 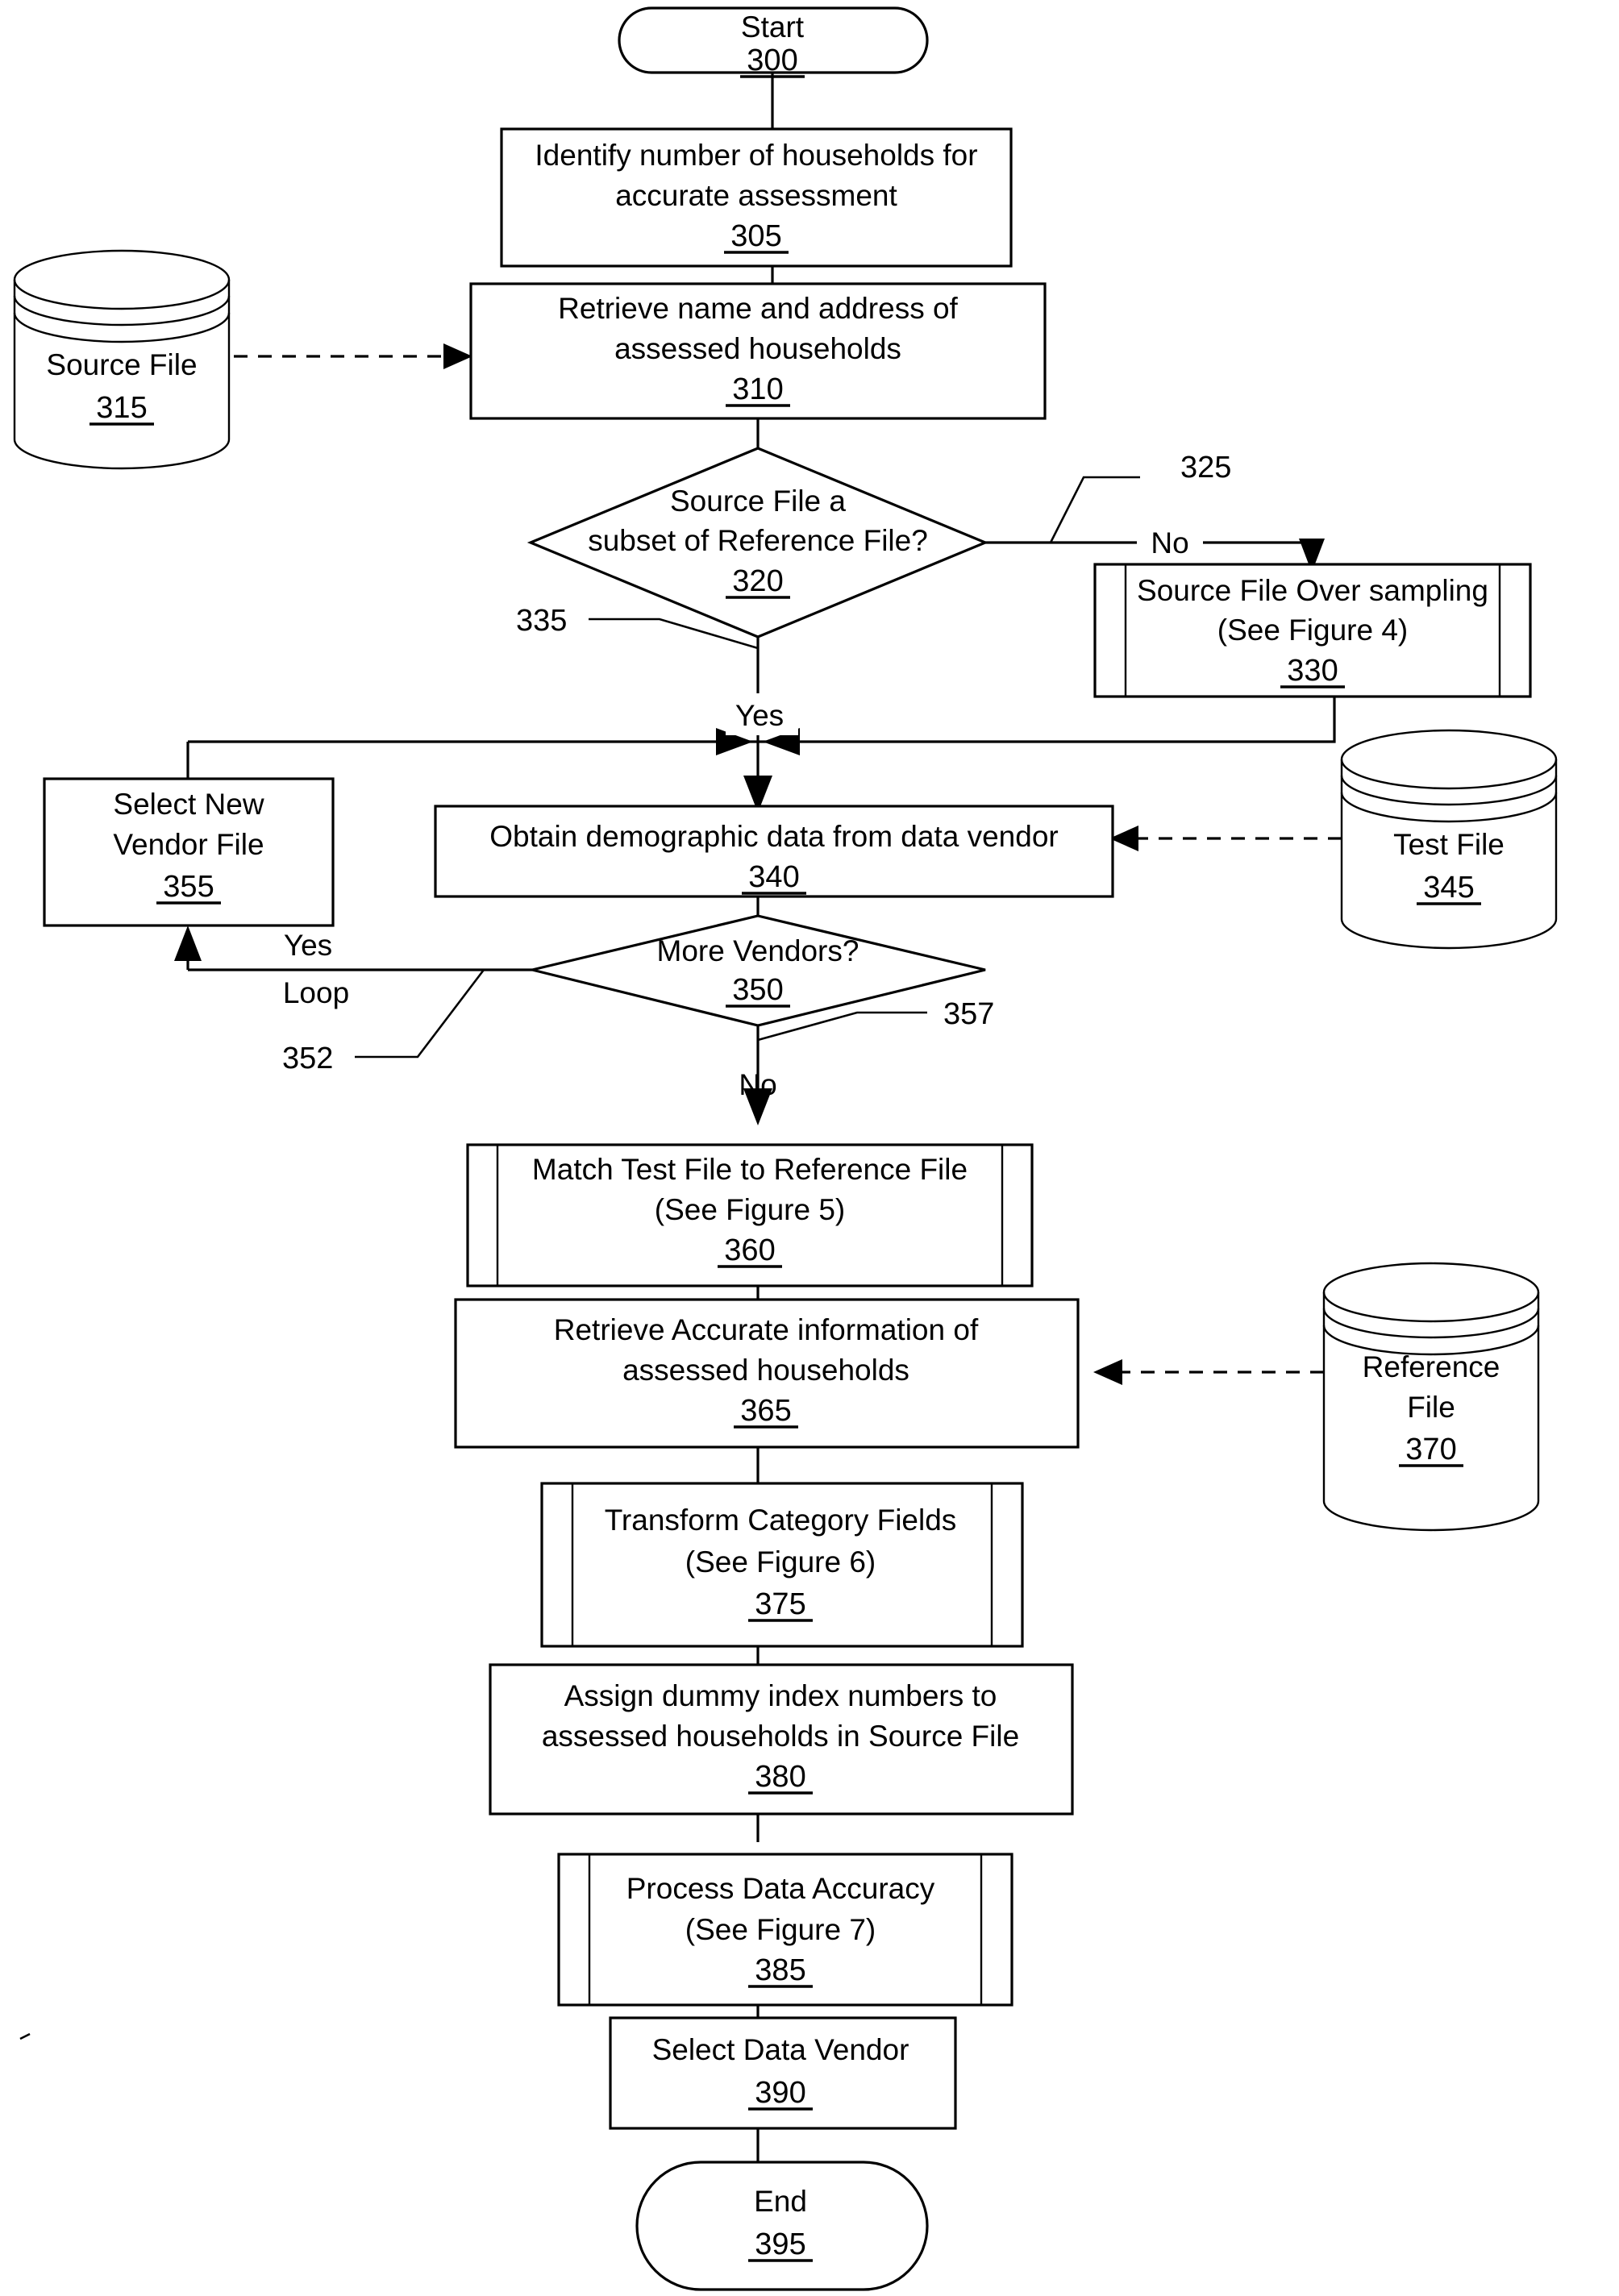 What do you see at coordinates (1431, 1366) in the screenshot?
I see `node-370-line1: Reference` at bounding box center [1431, 1366].